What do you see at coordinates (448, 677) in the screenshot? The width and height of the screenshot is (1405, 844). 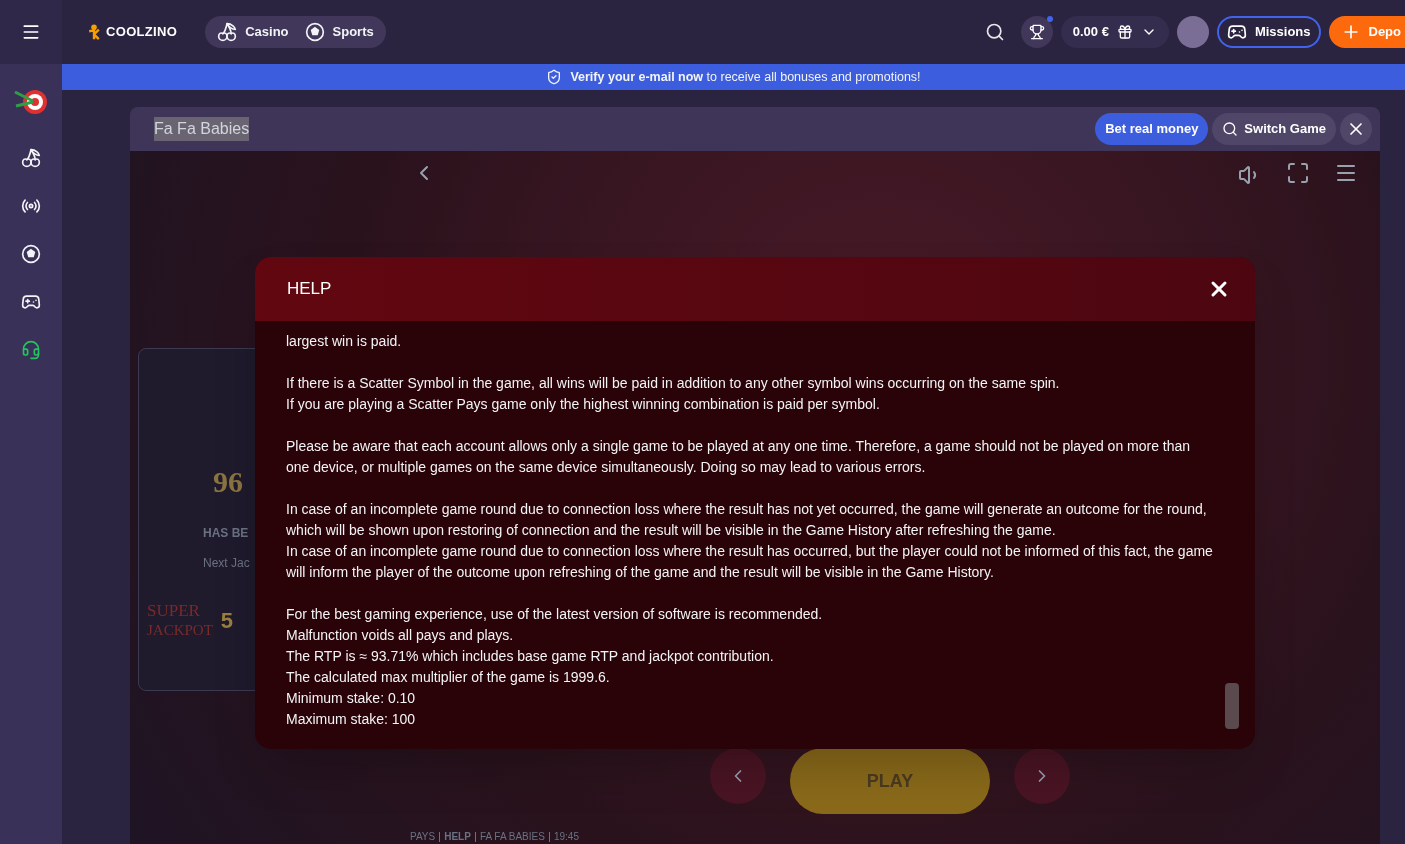 I see `help-text: The calculated max multiplier of the game is 1999.6.` at bounding box center [448, 677].